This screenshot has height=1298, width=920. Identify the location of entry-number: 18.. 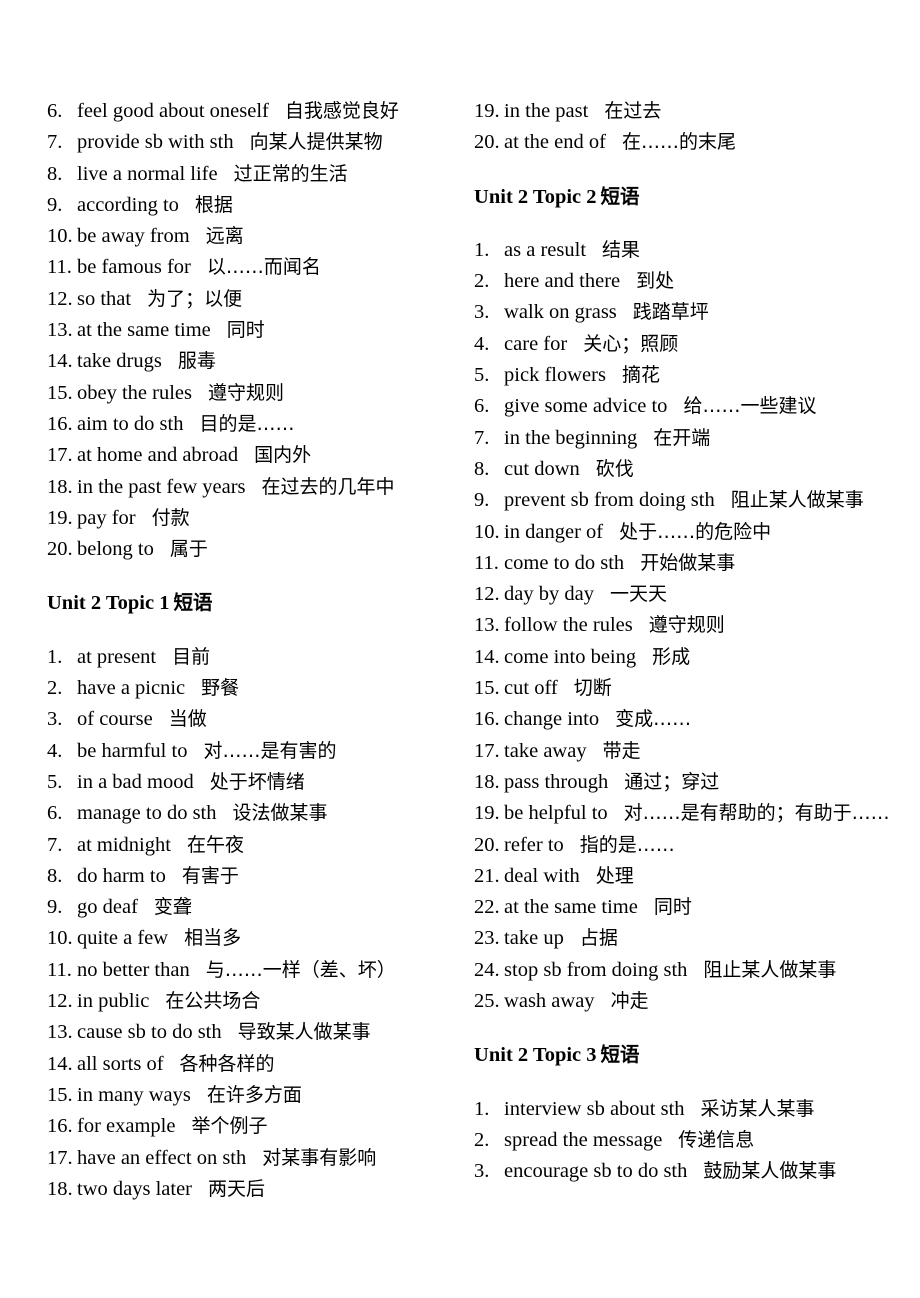
(60, 1188).